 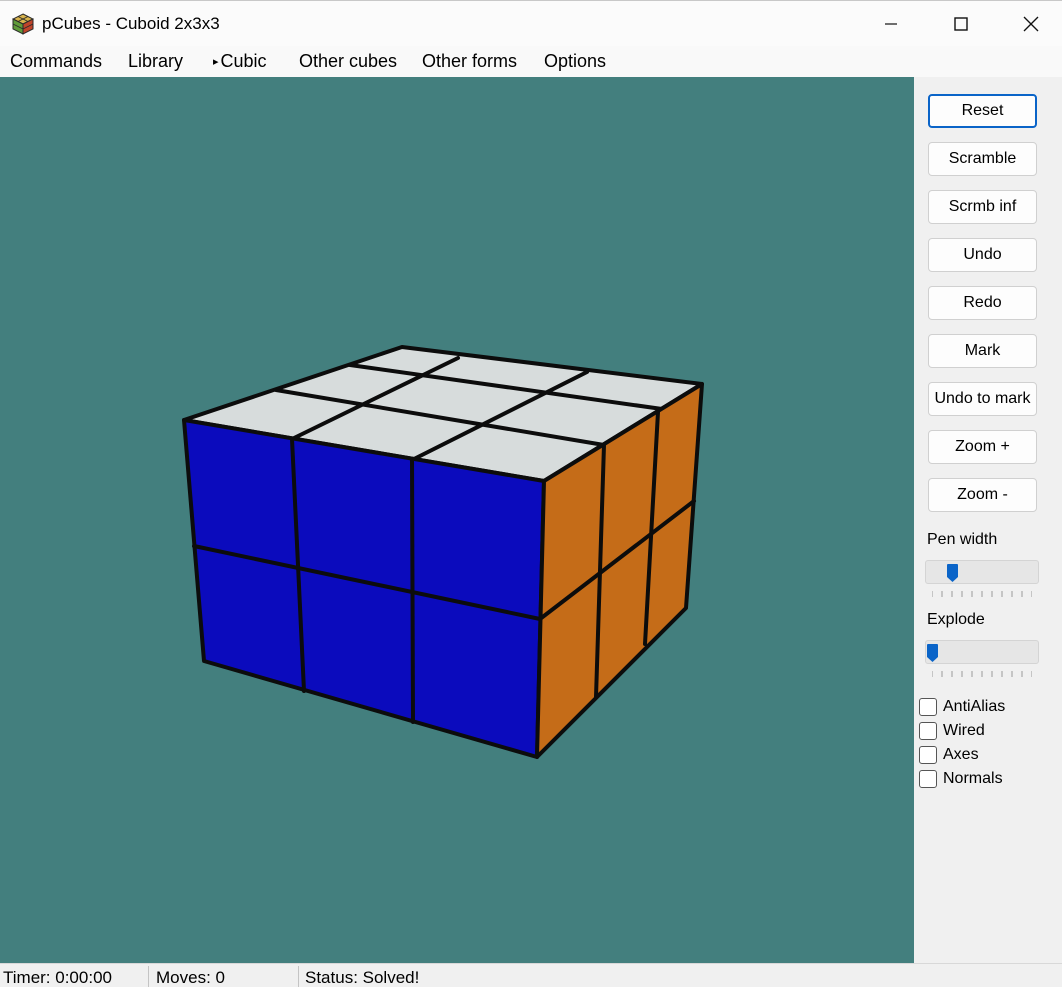 I want to click on close-button, so click(x=1029, y=24).